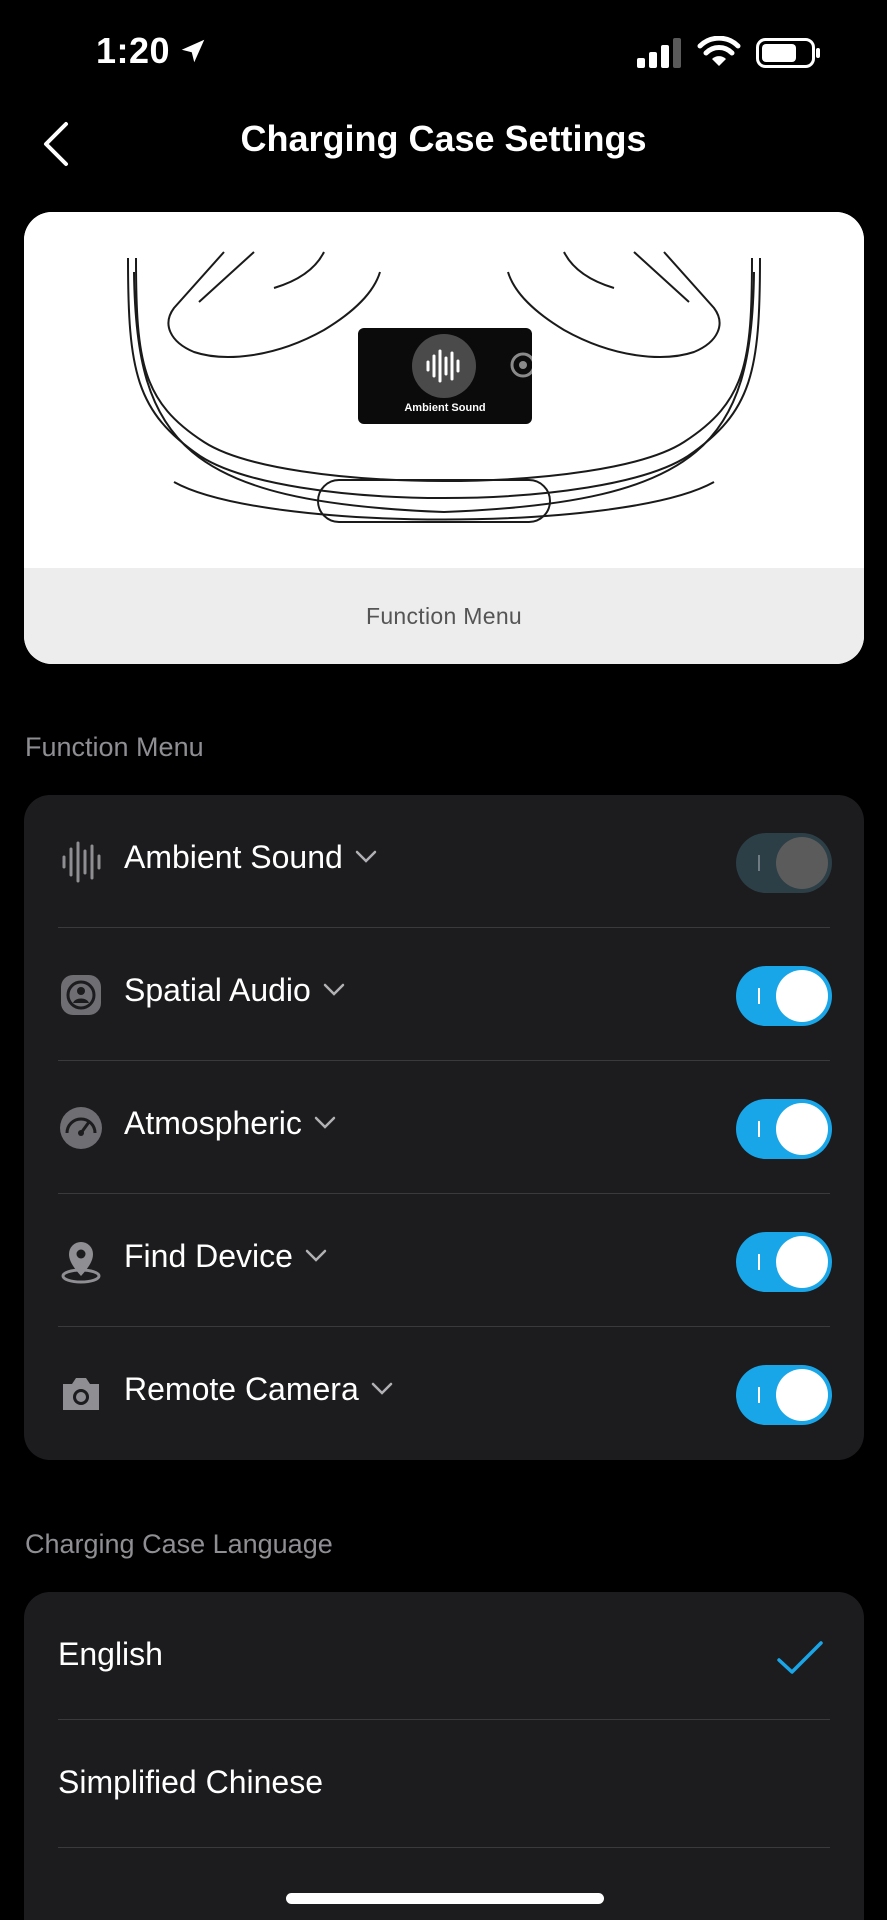 The width and height of the screenshot is (887, 1920). Describe the element at coordinates (659, 53) in the screenshot. I see `cellular-signal-icon` at that location.